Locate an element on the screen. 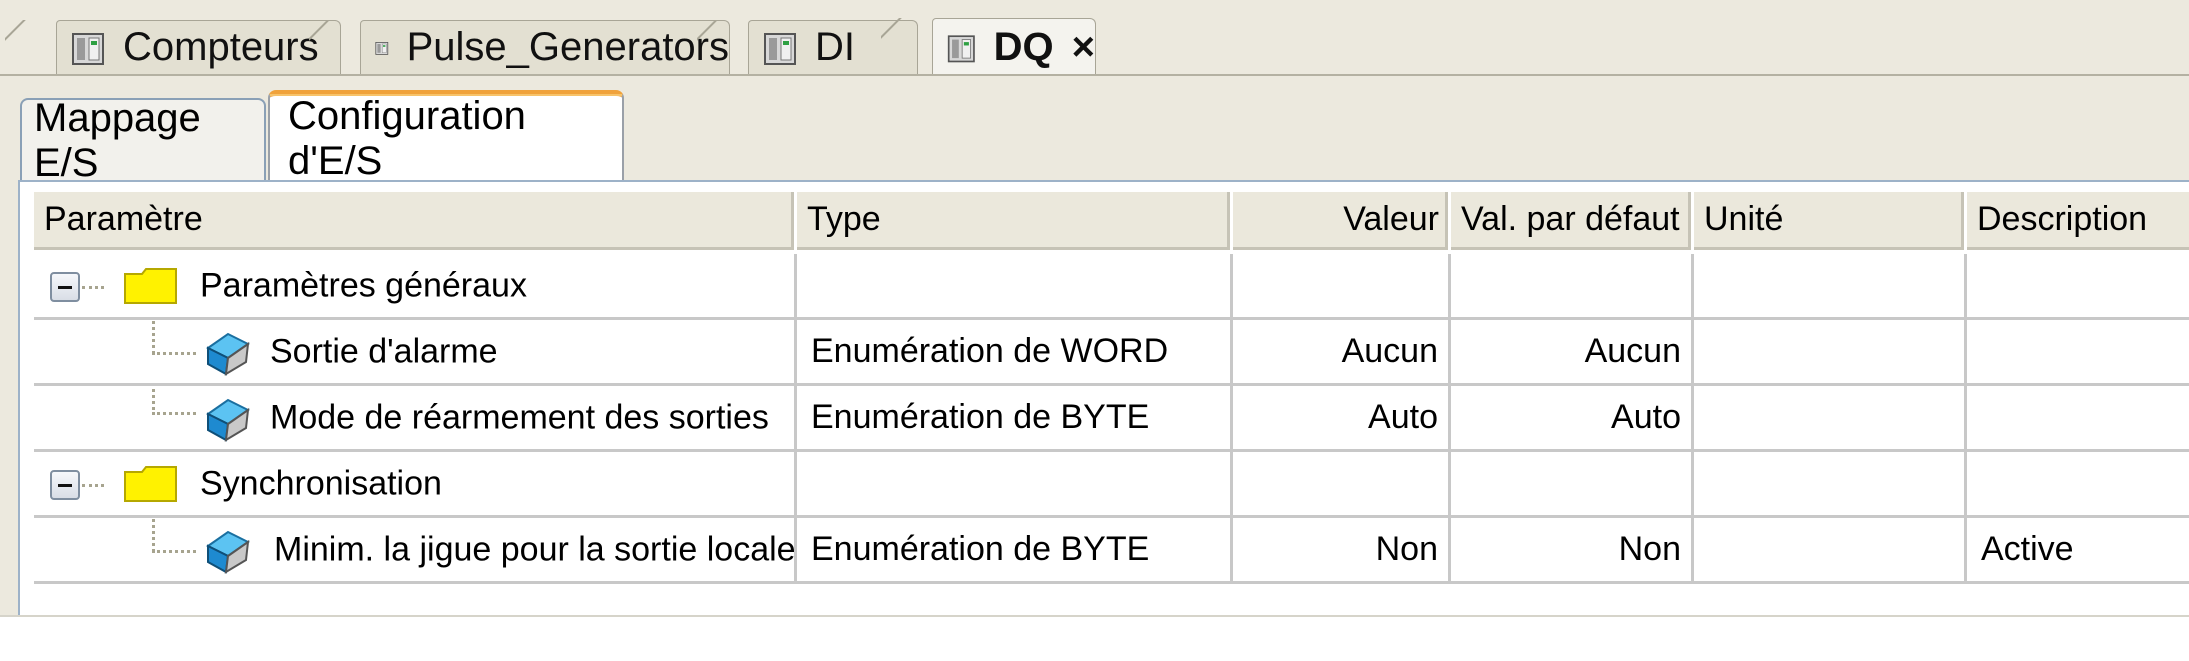 This screenshot has height=661, width=2189. column-header-parametre: Paramètre is located at coordinates (414, 221).